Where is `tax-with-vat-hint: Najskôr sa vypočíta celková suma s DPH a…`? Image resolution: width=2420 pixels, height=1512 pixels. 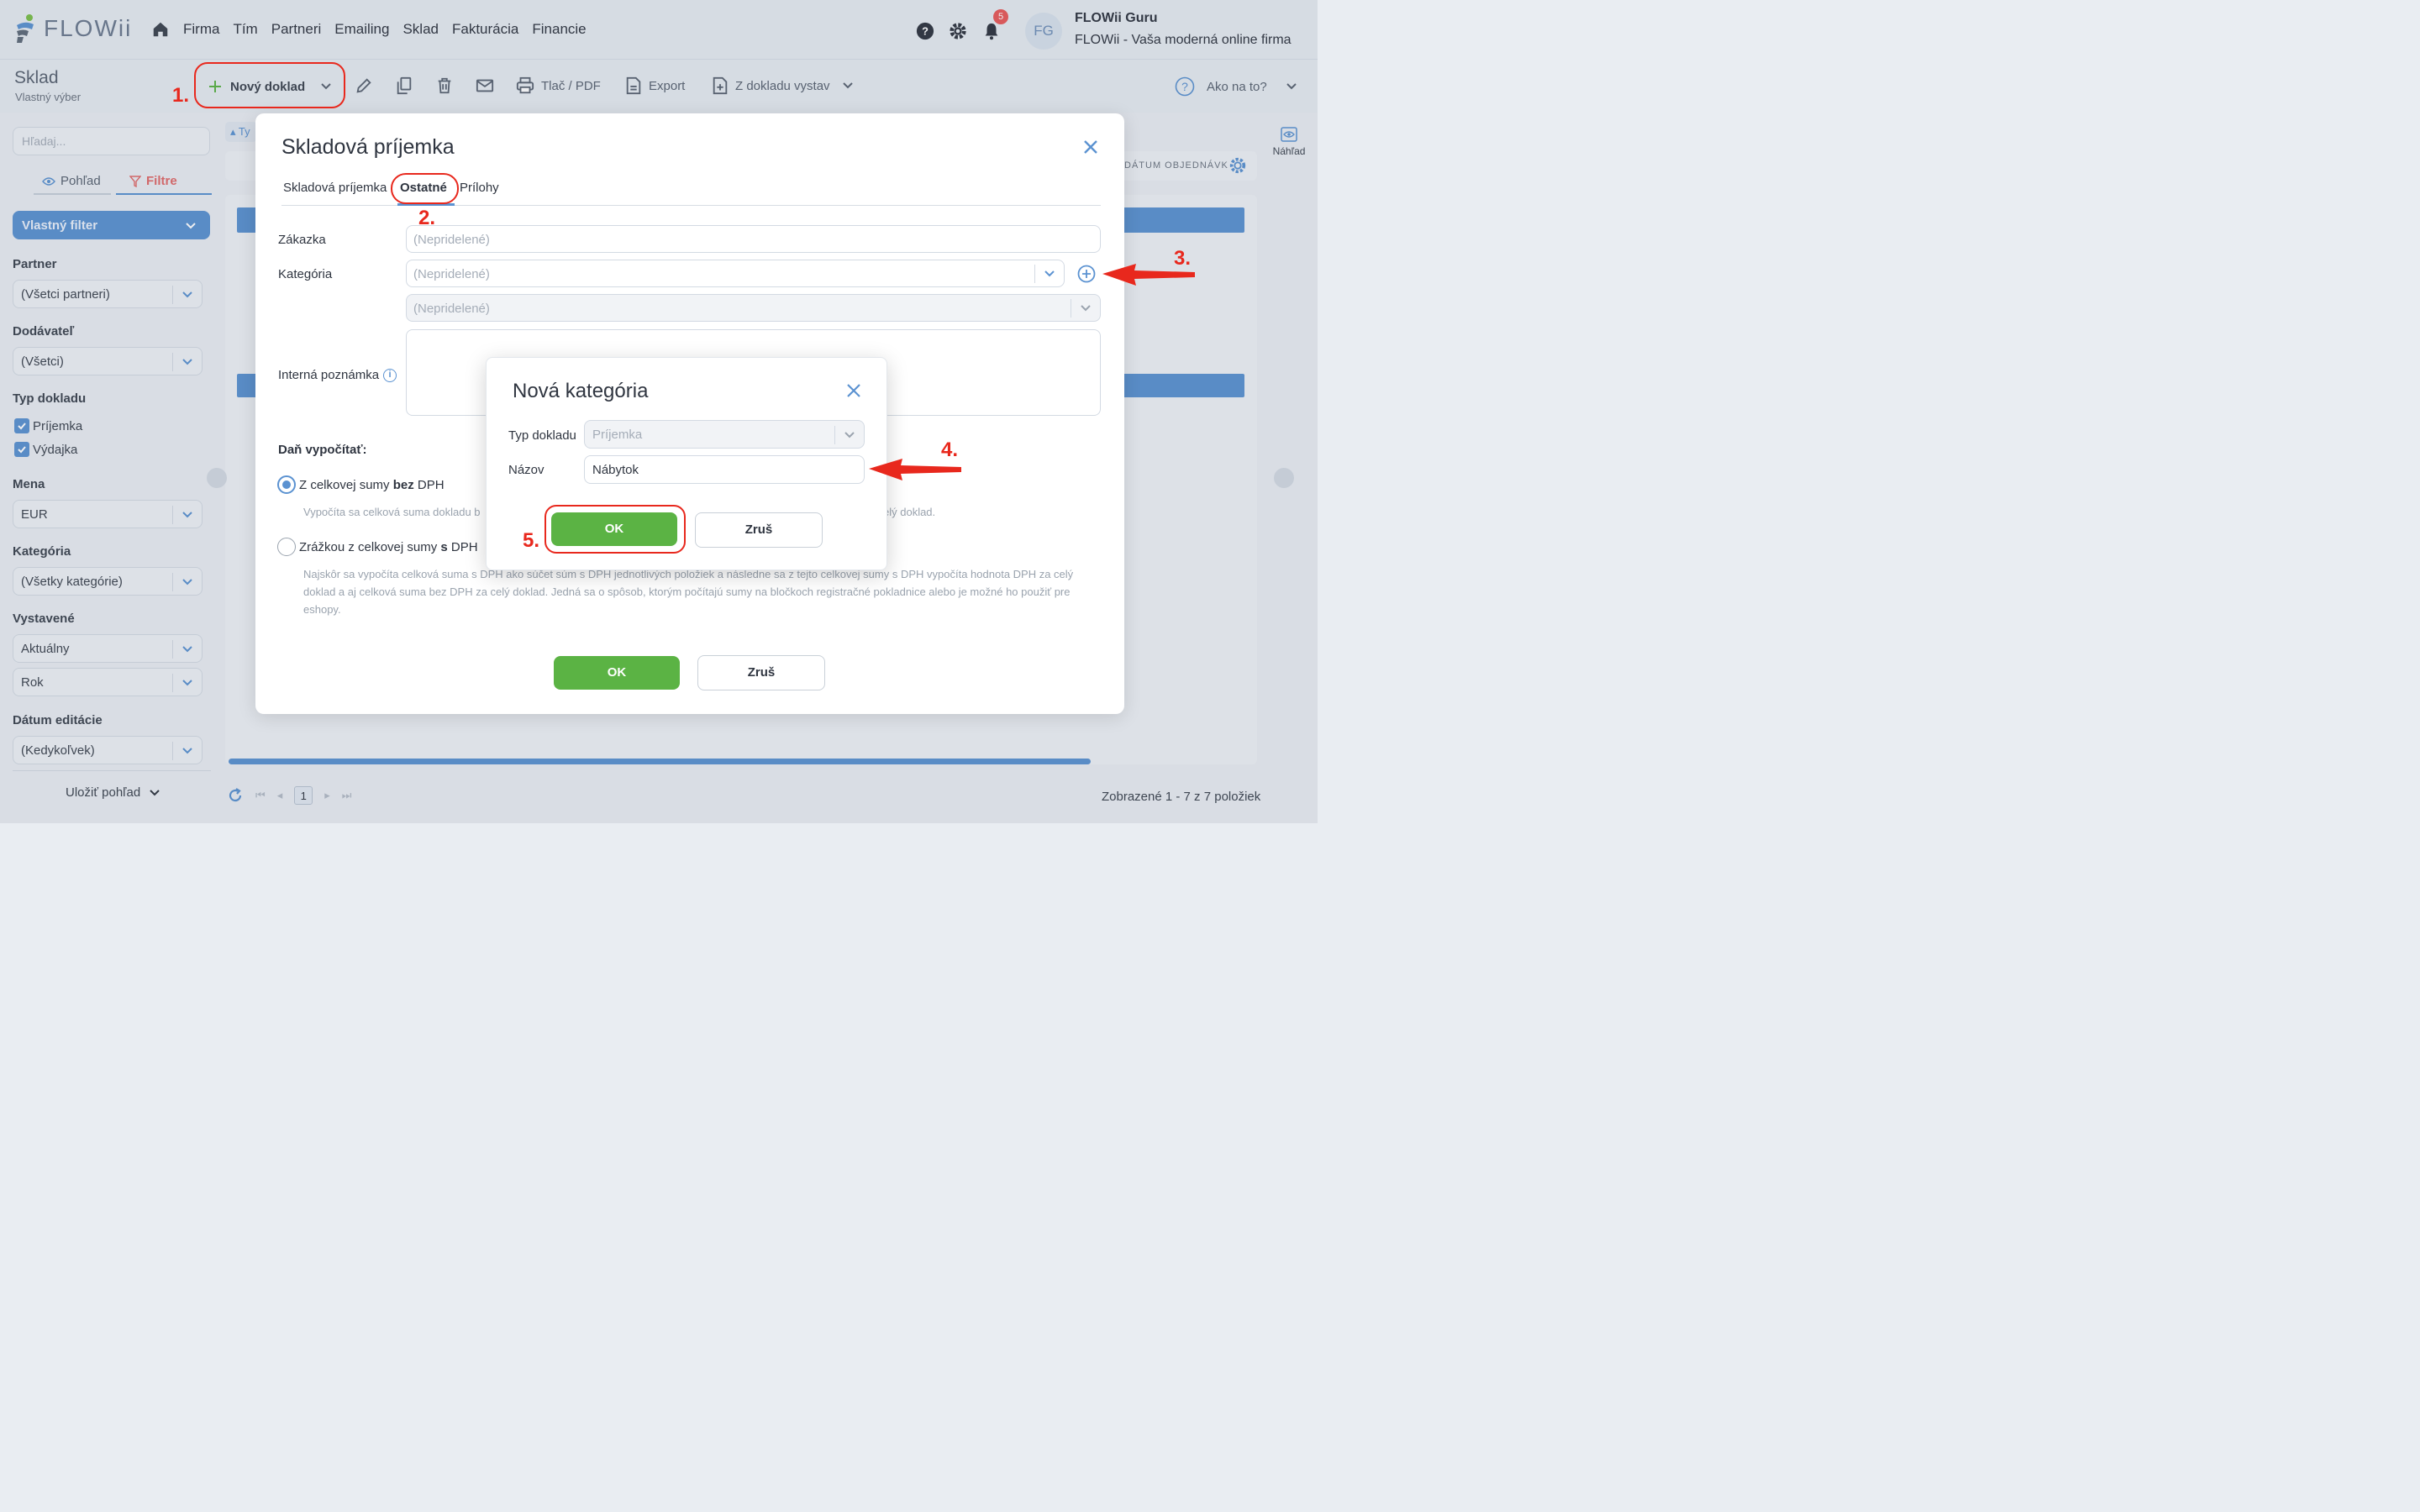 tax-with-vat-hint: Najskôr sa vypočíta celková suma s DPH a… is located at coordinates (688, 592).